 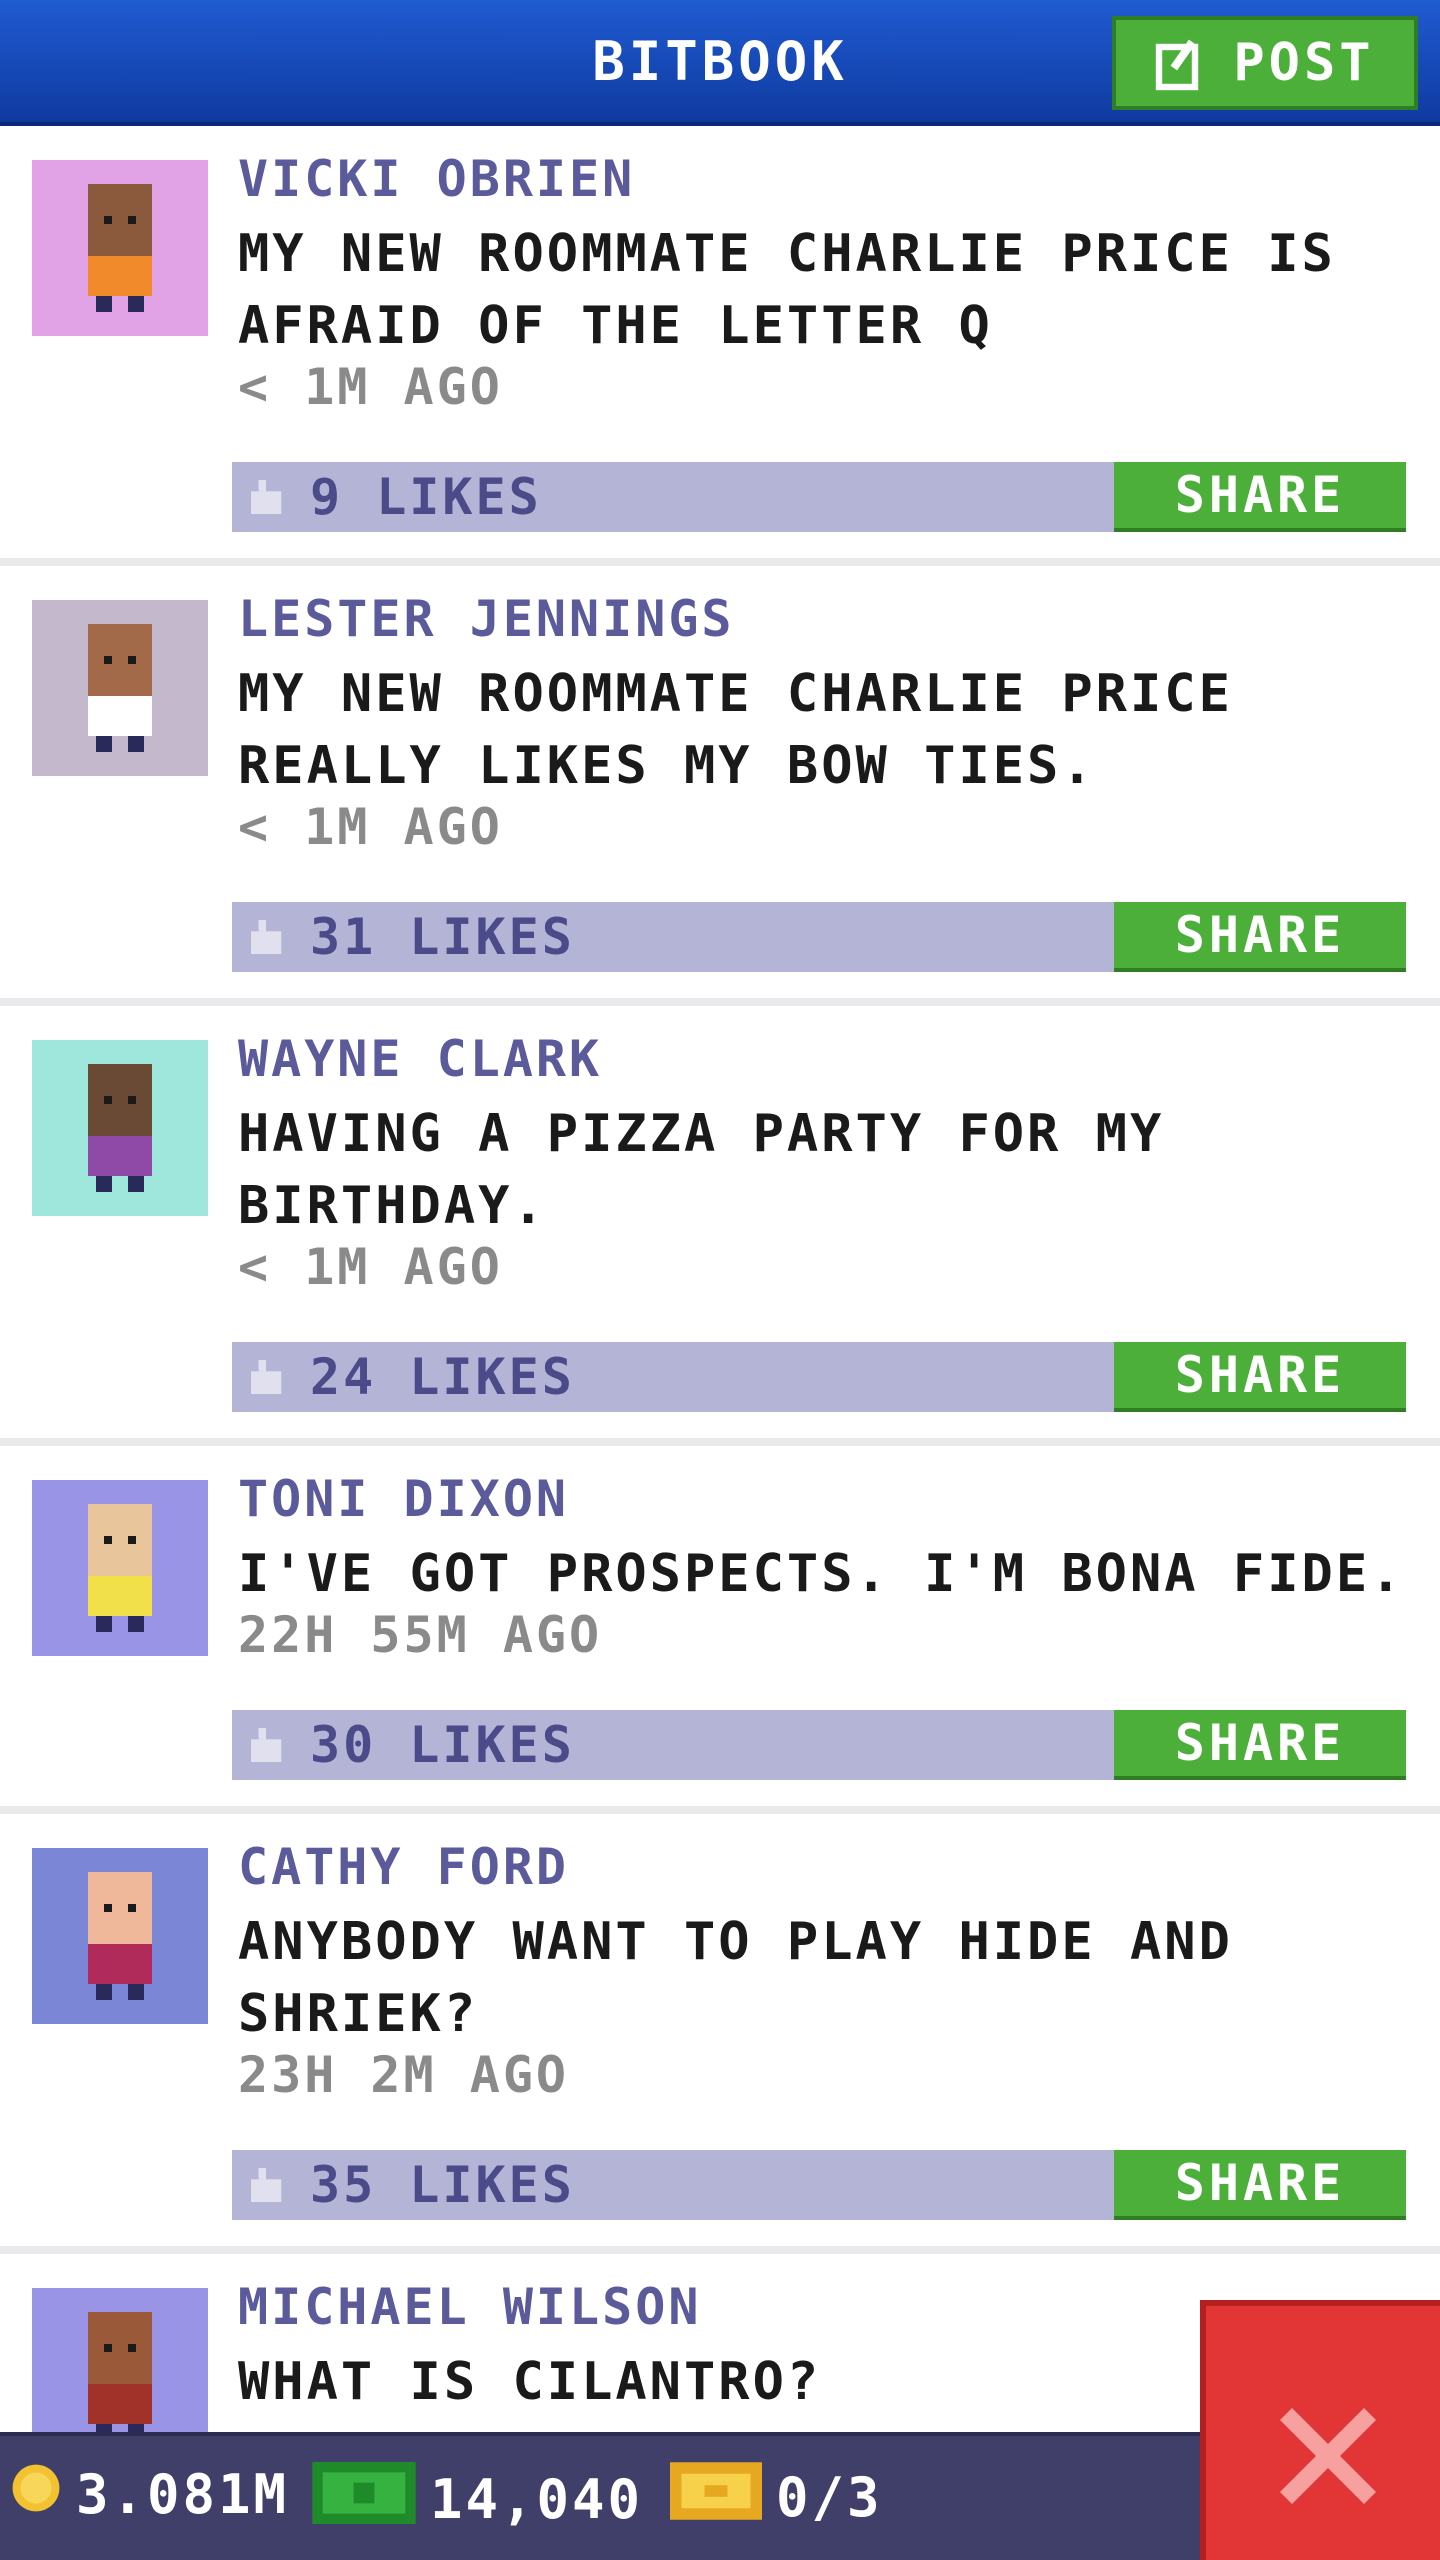 What do you see at coordinates (720, 63) in the screenshot?
I see `app-header: BITBOOK POST` at bounding box center [720, 63].